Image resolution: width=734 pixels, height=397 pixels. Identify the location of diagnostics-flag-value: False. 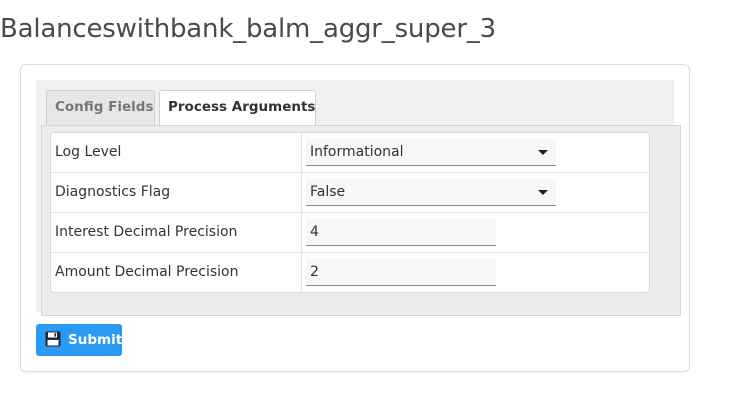
(328, 192).